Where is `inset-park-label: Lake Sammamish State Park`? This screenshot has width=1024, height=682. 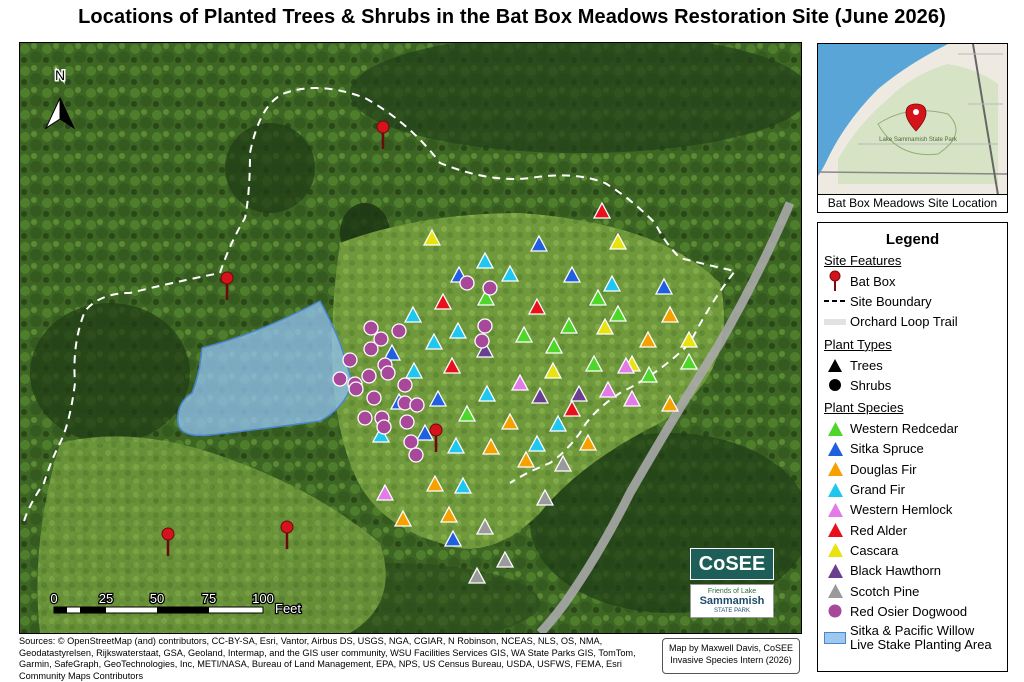 inset-park-label: Lake Sammamish State Park is located at coordinates (918, 140).